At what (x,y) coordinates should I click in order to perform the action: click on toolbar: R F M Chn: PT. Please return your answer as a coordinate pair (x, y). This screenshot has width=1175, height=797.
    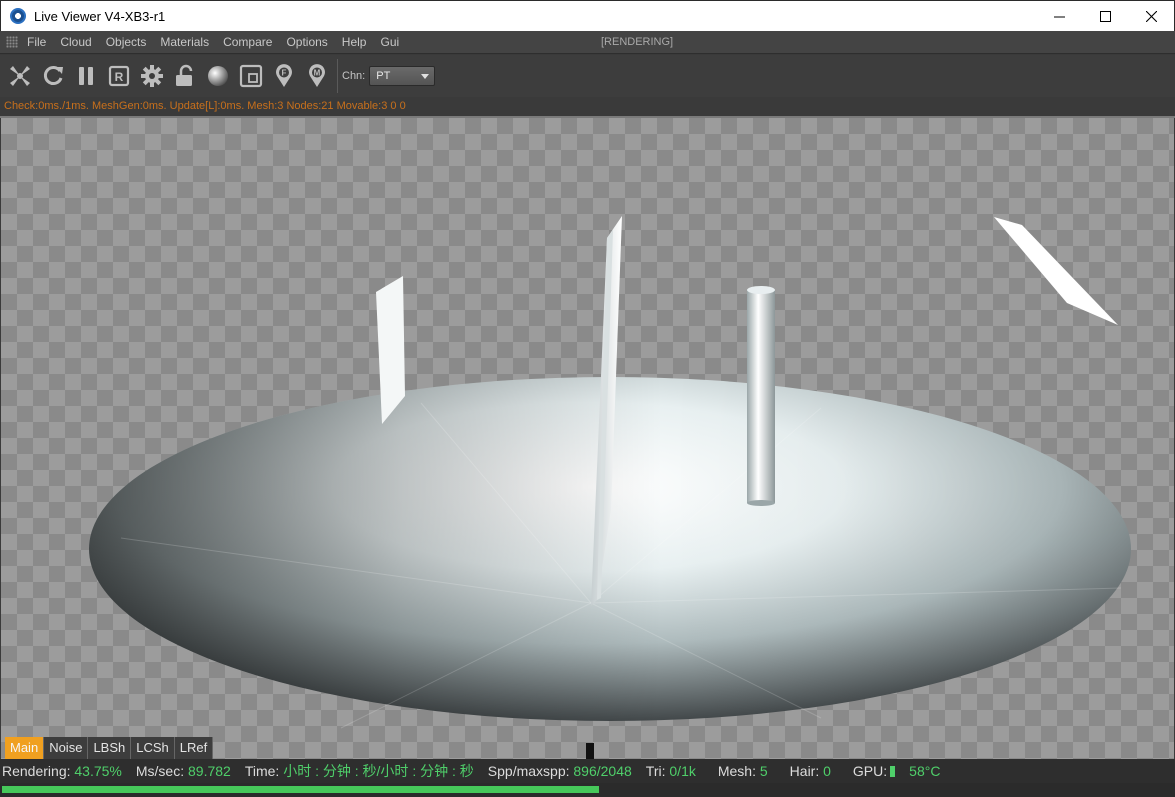
    Looking at the image, I should click on (587, 76).